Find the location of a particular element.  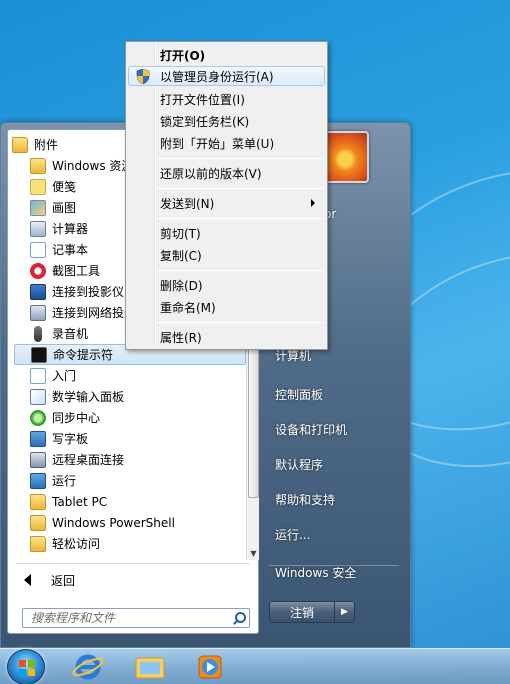

menu-item-rename: 重命名(M) is located at coordinates (226, 307).